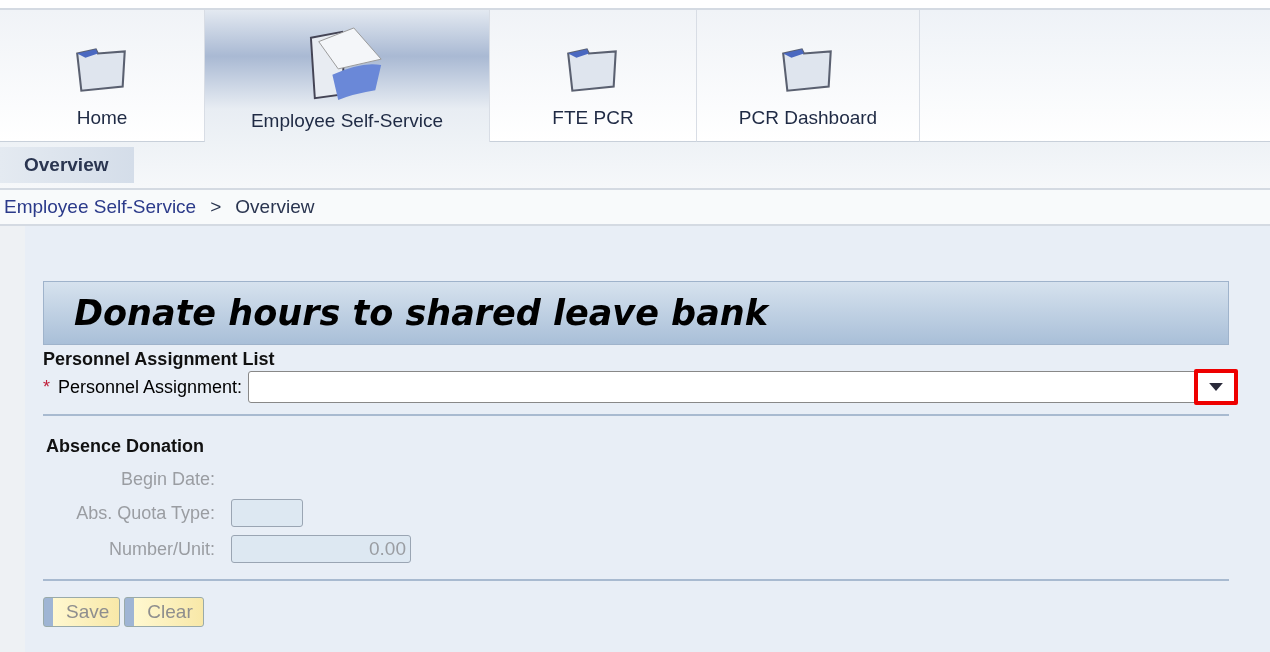  Describe the element at coordinates (145, 513) in the screenshot. I see `field-label: Abs. Quota Type:` at that location.